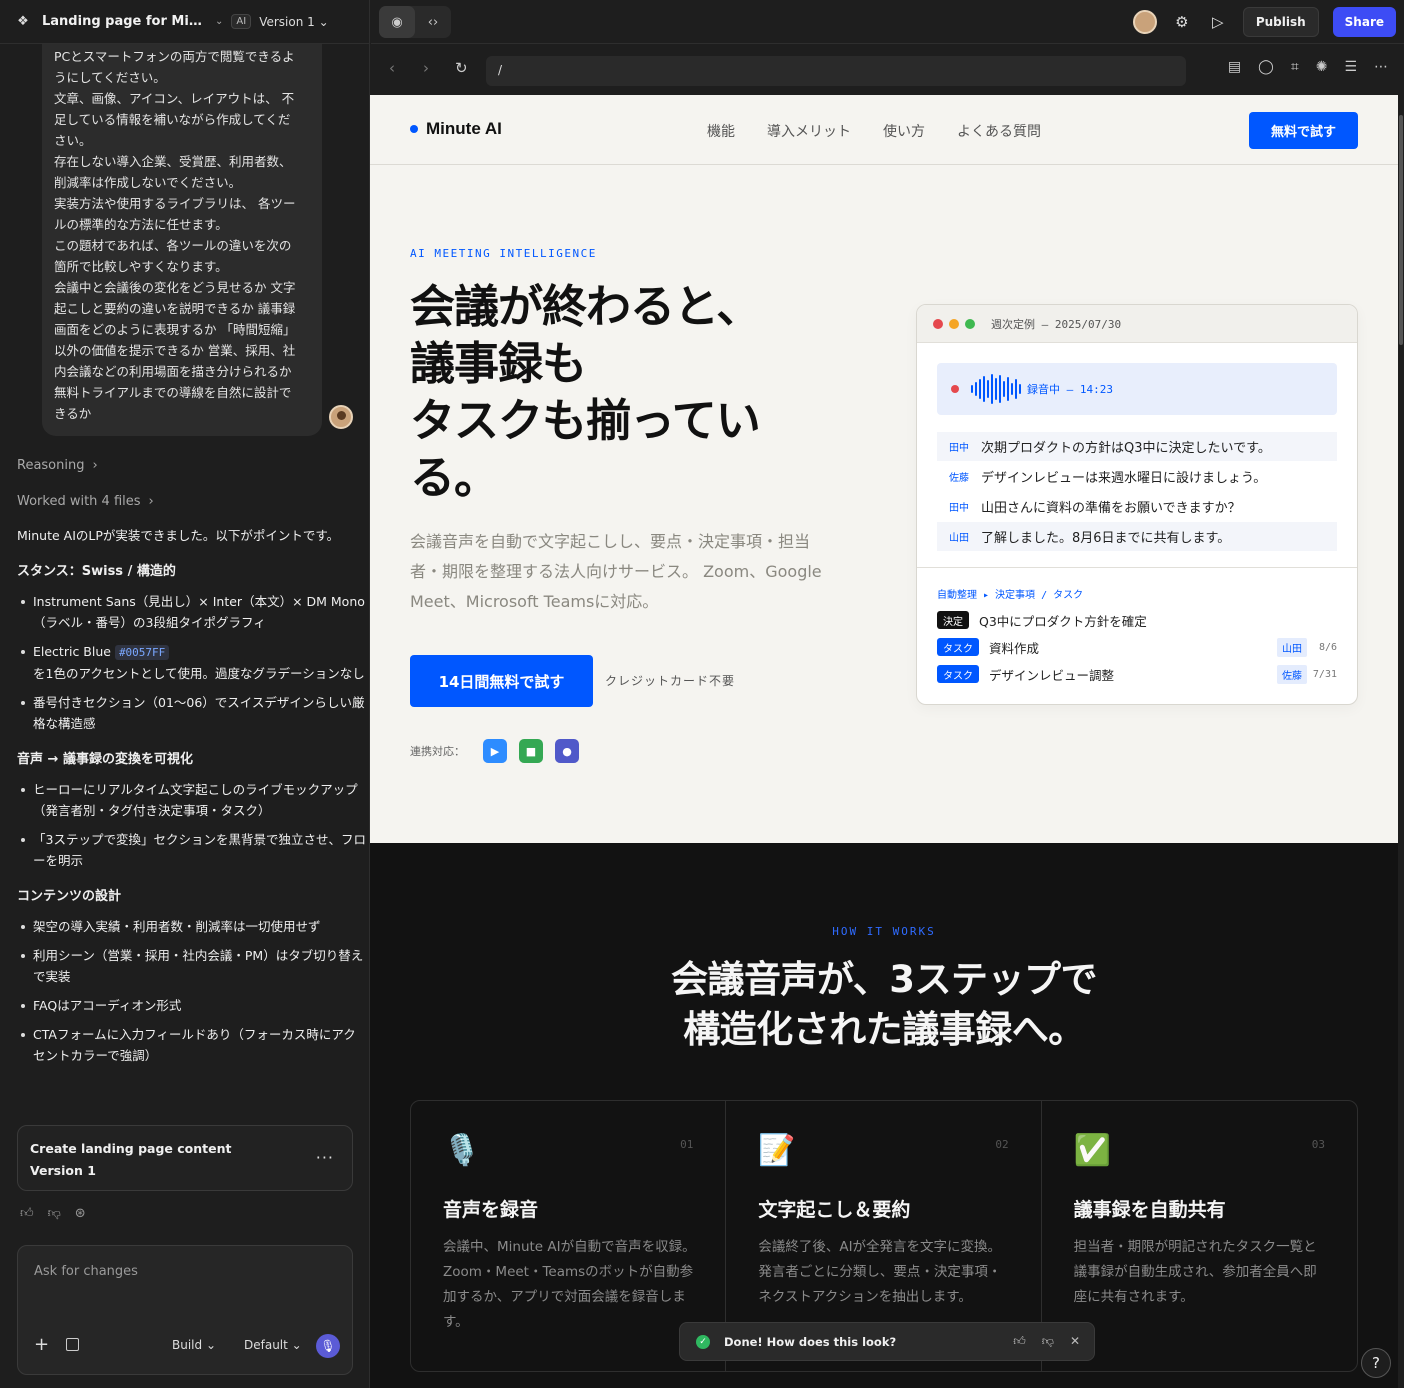  Describe the element at coordinates (1376, 1363) in the screenshot. I see `help-button: ?` at that location.